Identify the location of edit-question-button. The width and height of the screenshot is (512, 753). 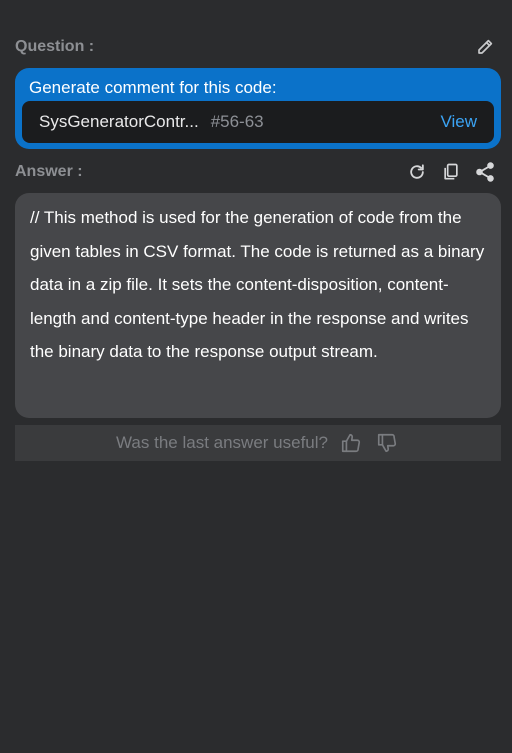
(485, 47).